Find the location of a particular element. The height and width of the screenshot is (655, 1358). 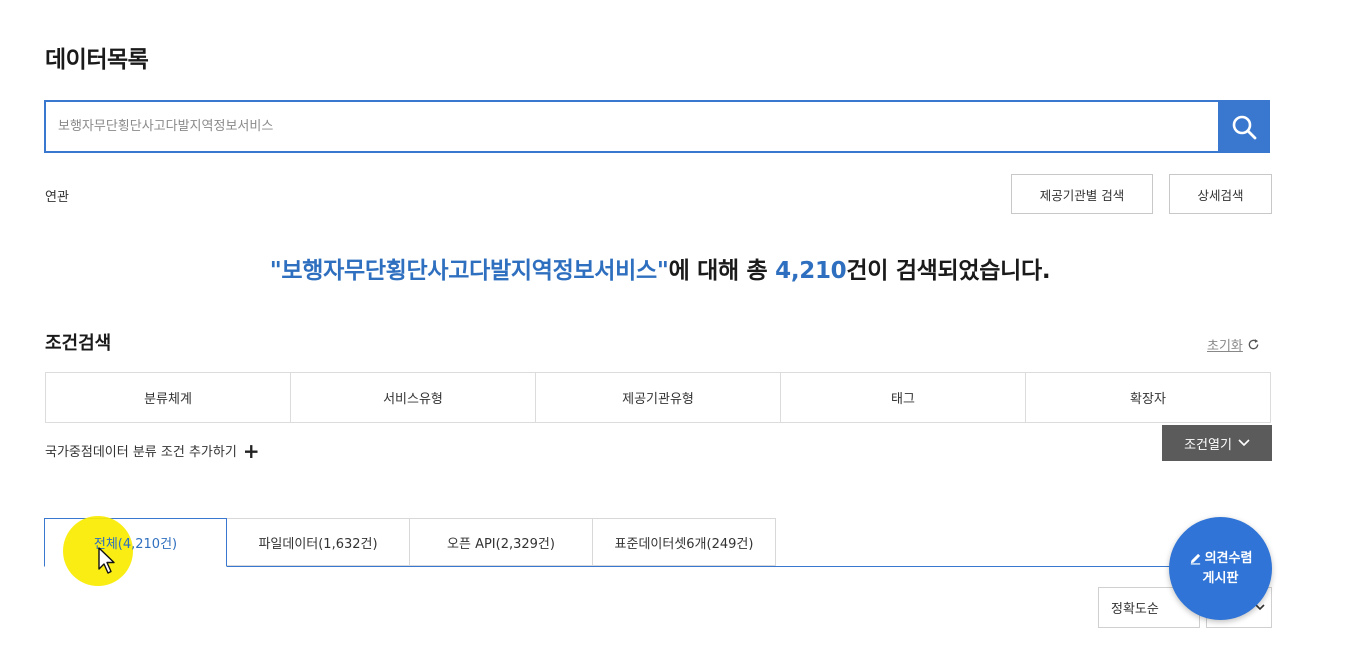

detail-search-button: 상세검색 is located at coordinates (1220, 194).